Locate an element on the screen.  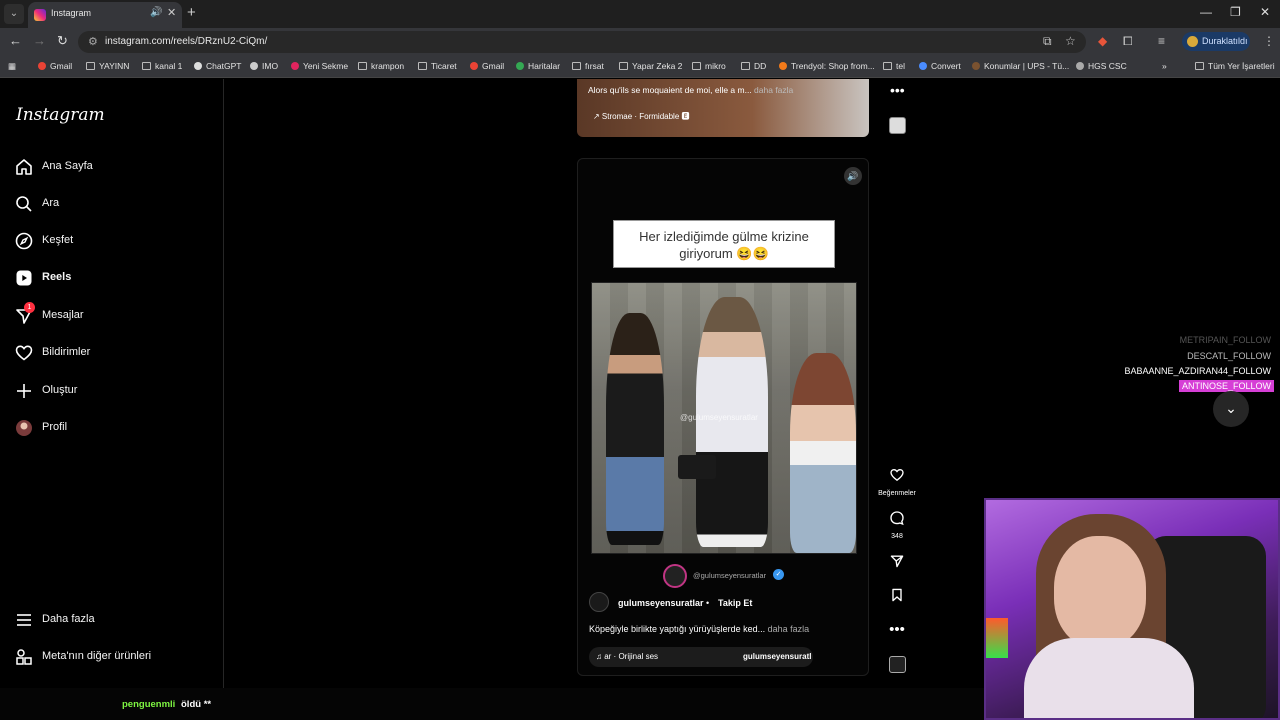
site-info-icon: ⚙ is located at coordinates (93, 41).